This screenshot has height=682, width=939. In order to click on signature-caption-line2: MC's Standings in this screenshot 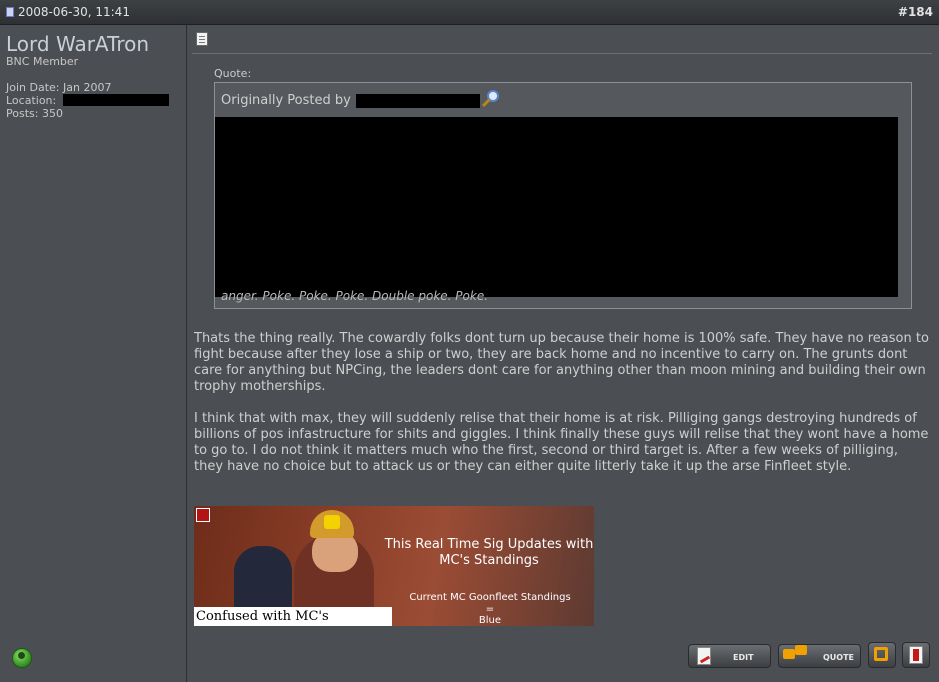, I will do `click(489, 560)`.